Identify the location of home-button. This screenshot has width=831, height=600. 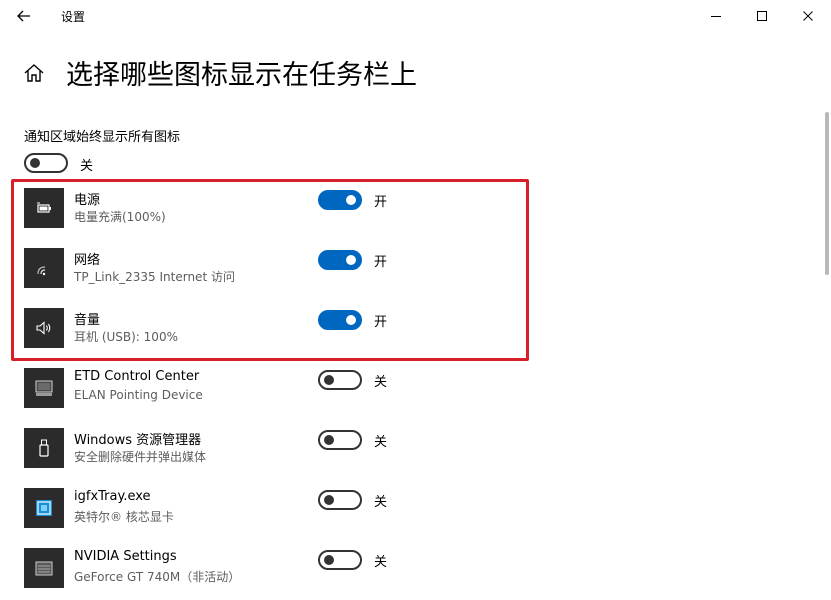
(34, 73).